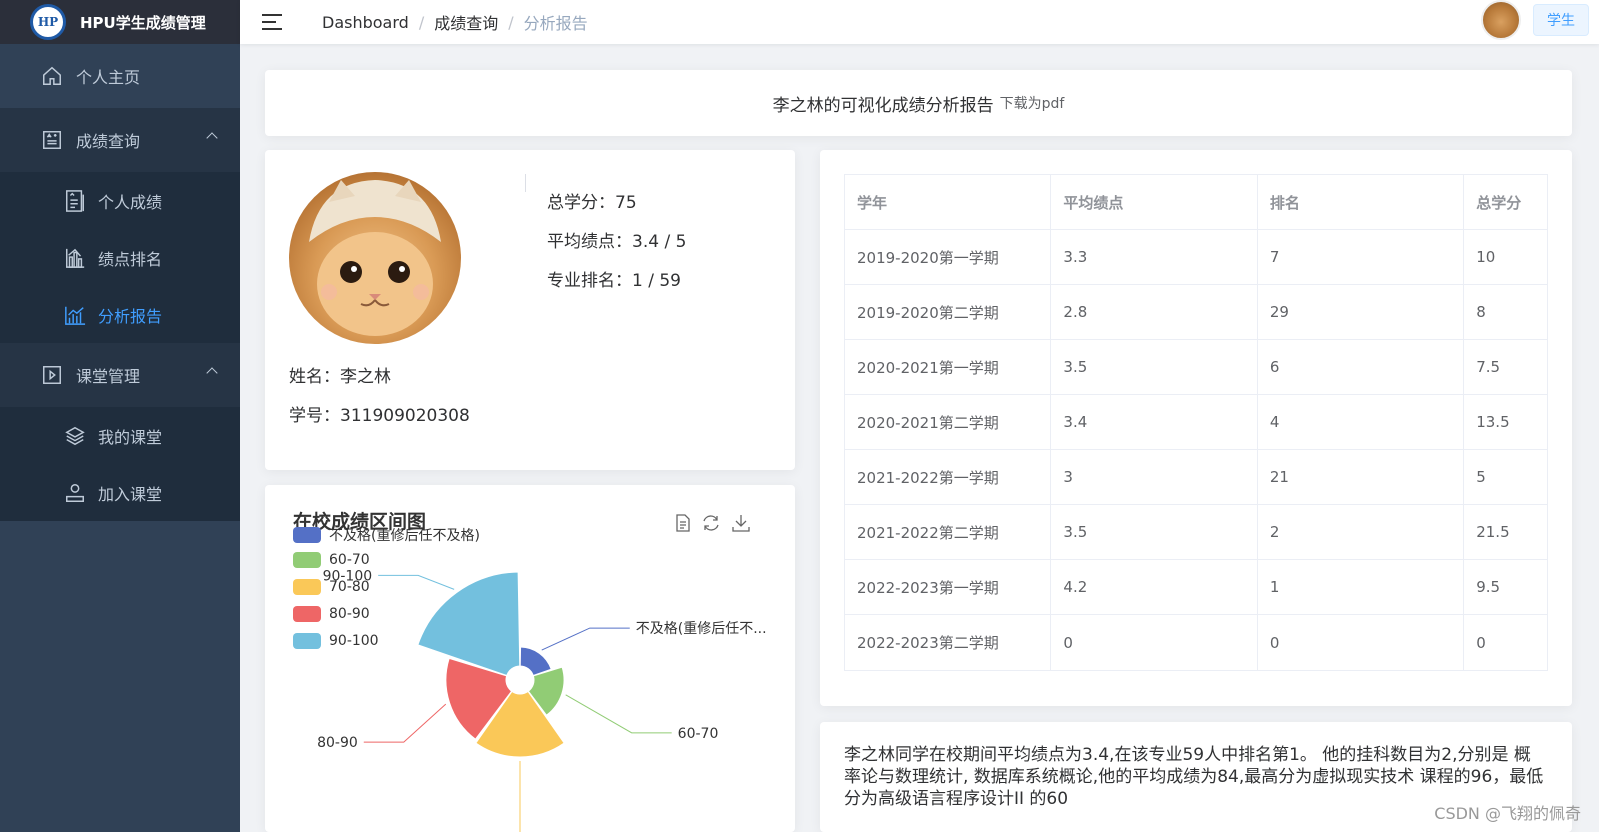 The height and width of the screenshot is (832, 1599). Describe the element at coordinates (1361, 367) in the screenshot. I see `table-cell: 6` at that location.